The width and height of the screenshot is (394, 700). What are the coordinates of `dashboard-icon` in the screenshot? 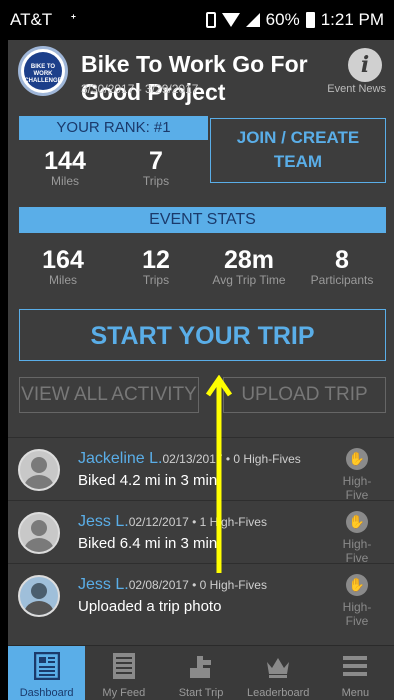 It's located at (46, 666).